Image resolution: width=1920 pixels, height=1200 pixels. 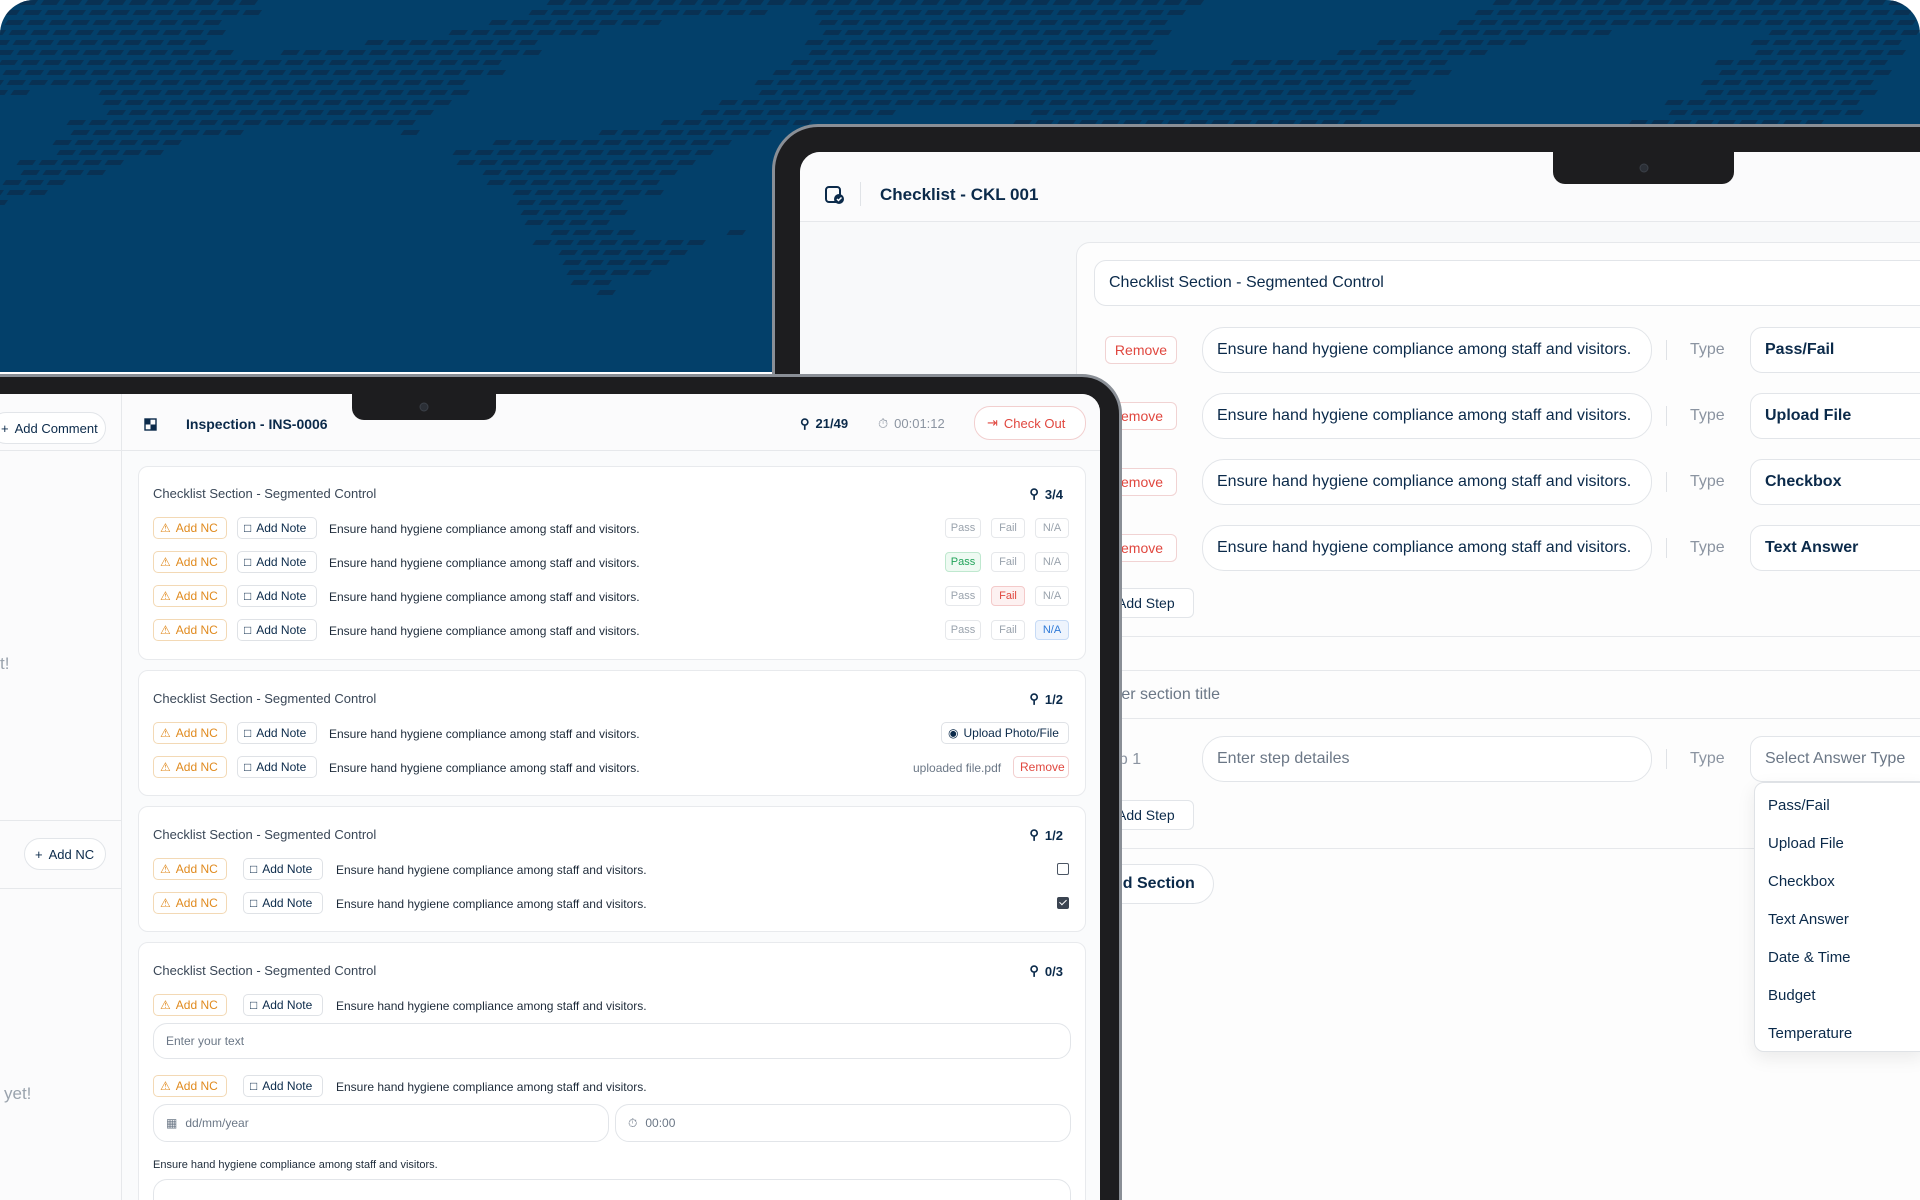 I want to click on dropdown-option-text-answer: Text Answer, so click(x=1808, y=919).